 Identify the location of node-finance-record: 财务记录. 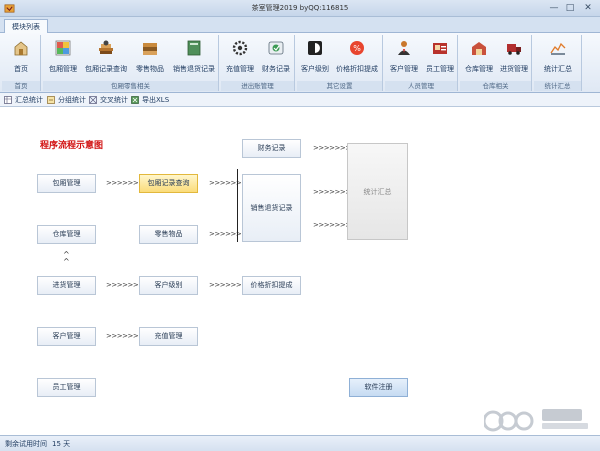
(271, 148).